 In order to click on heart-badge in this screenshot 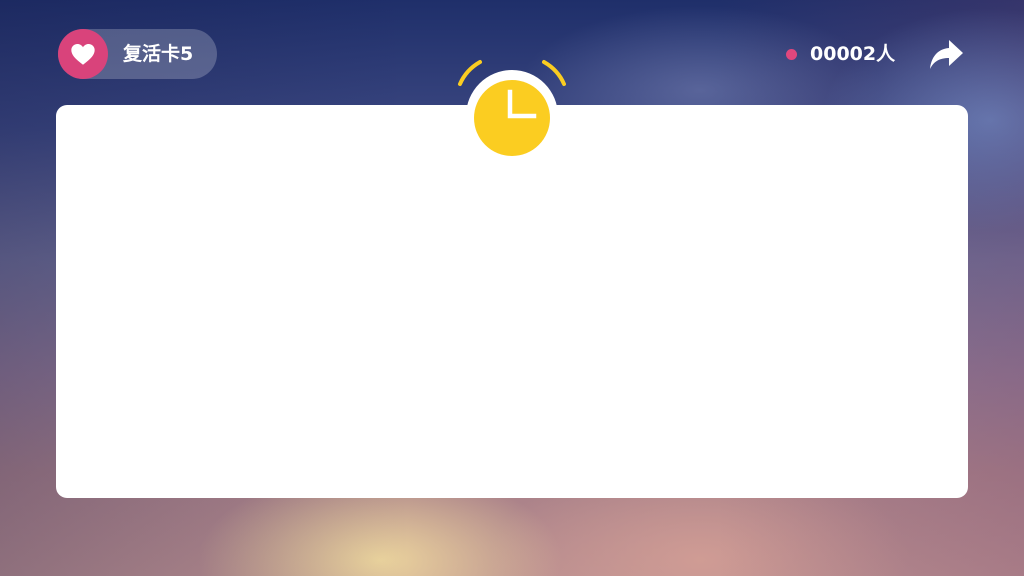, I will do `click(83, 54)`.